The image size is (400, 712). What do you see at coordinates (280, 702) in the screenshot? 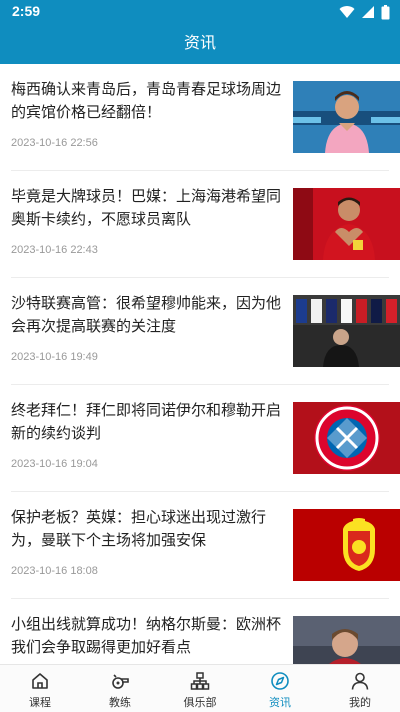
I see `tab-label: 资讯` at bounding box center [280, 702].